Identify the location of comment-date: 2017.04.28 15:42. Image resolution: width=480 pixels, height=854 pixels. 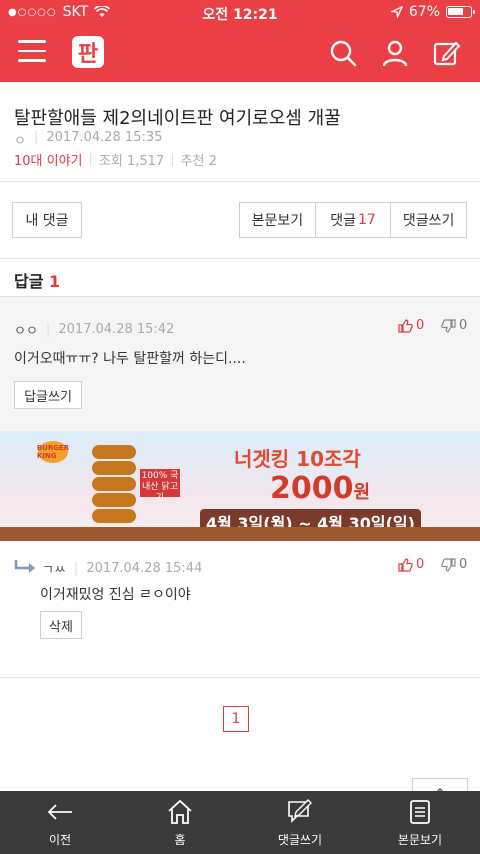
(116, 329).